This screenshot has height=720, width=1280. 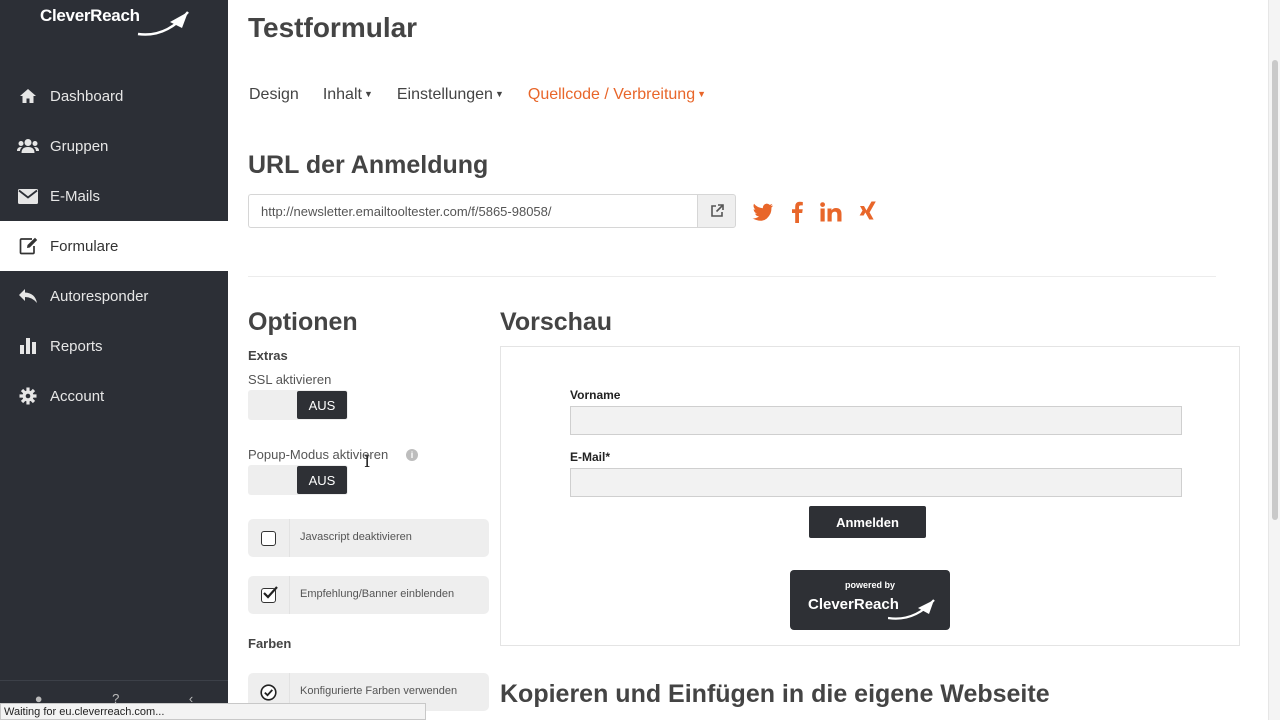 I want to click on page-title: Testformular, so click(x=333, y=27).